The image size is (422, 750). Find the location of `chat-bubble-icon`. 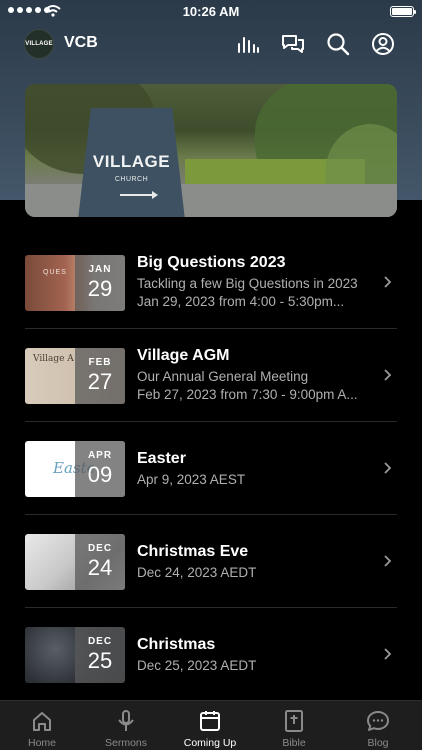

chat-bubble-icon is located at coordinates (378, 721).